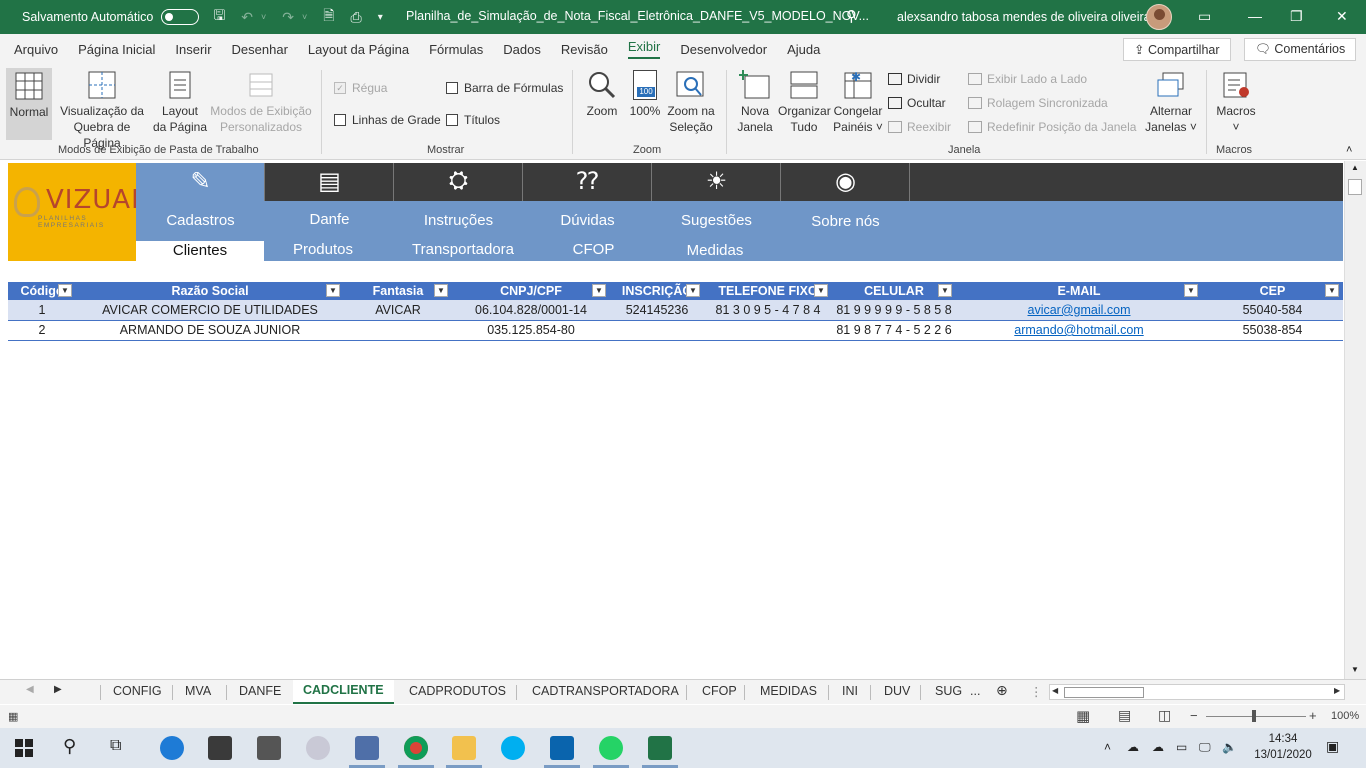 The image size is (1366, 768). Describe the element at coordinates (137, 691) in the screenshot. I see `sheet-tab-config: CONFIG` at that location.